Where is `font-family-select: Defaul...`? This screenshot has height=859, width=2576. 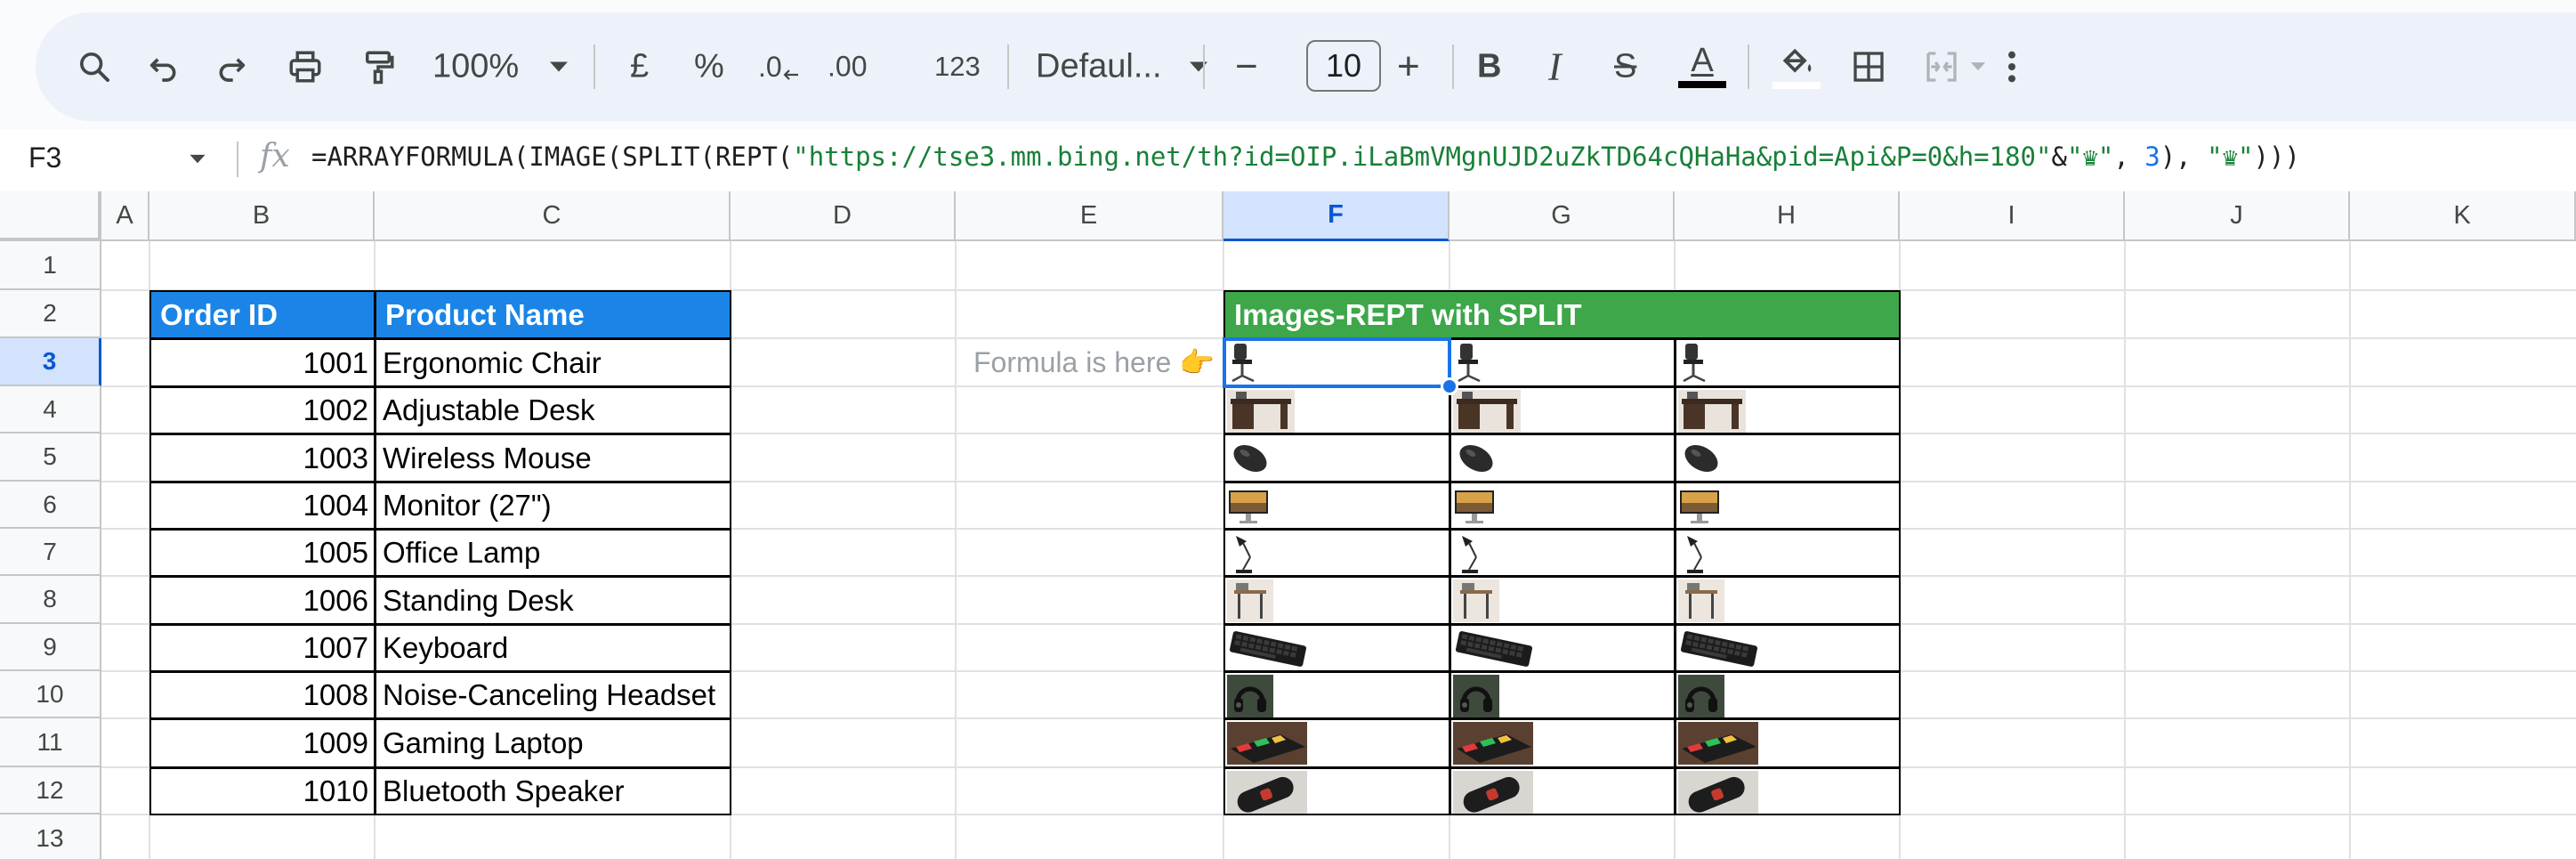 font-family-select: Defaul... is located at coordinates (1122, 67).